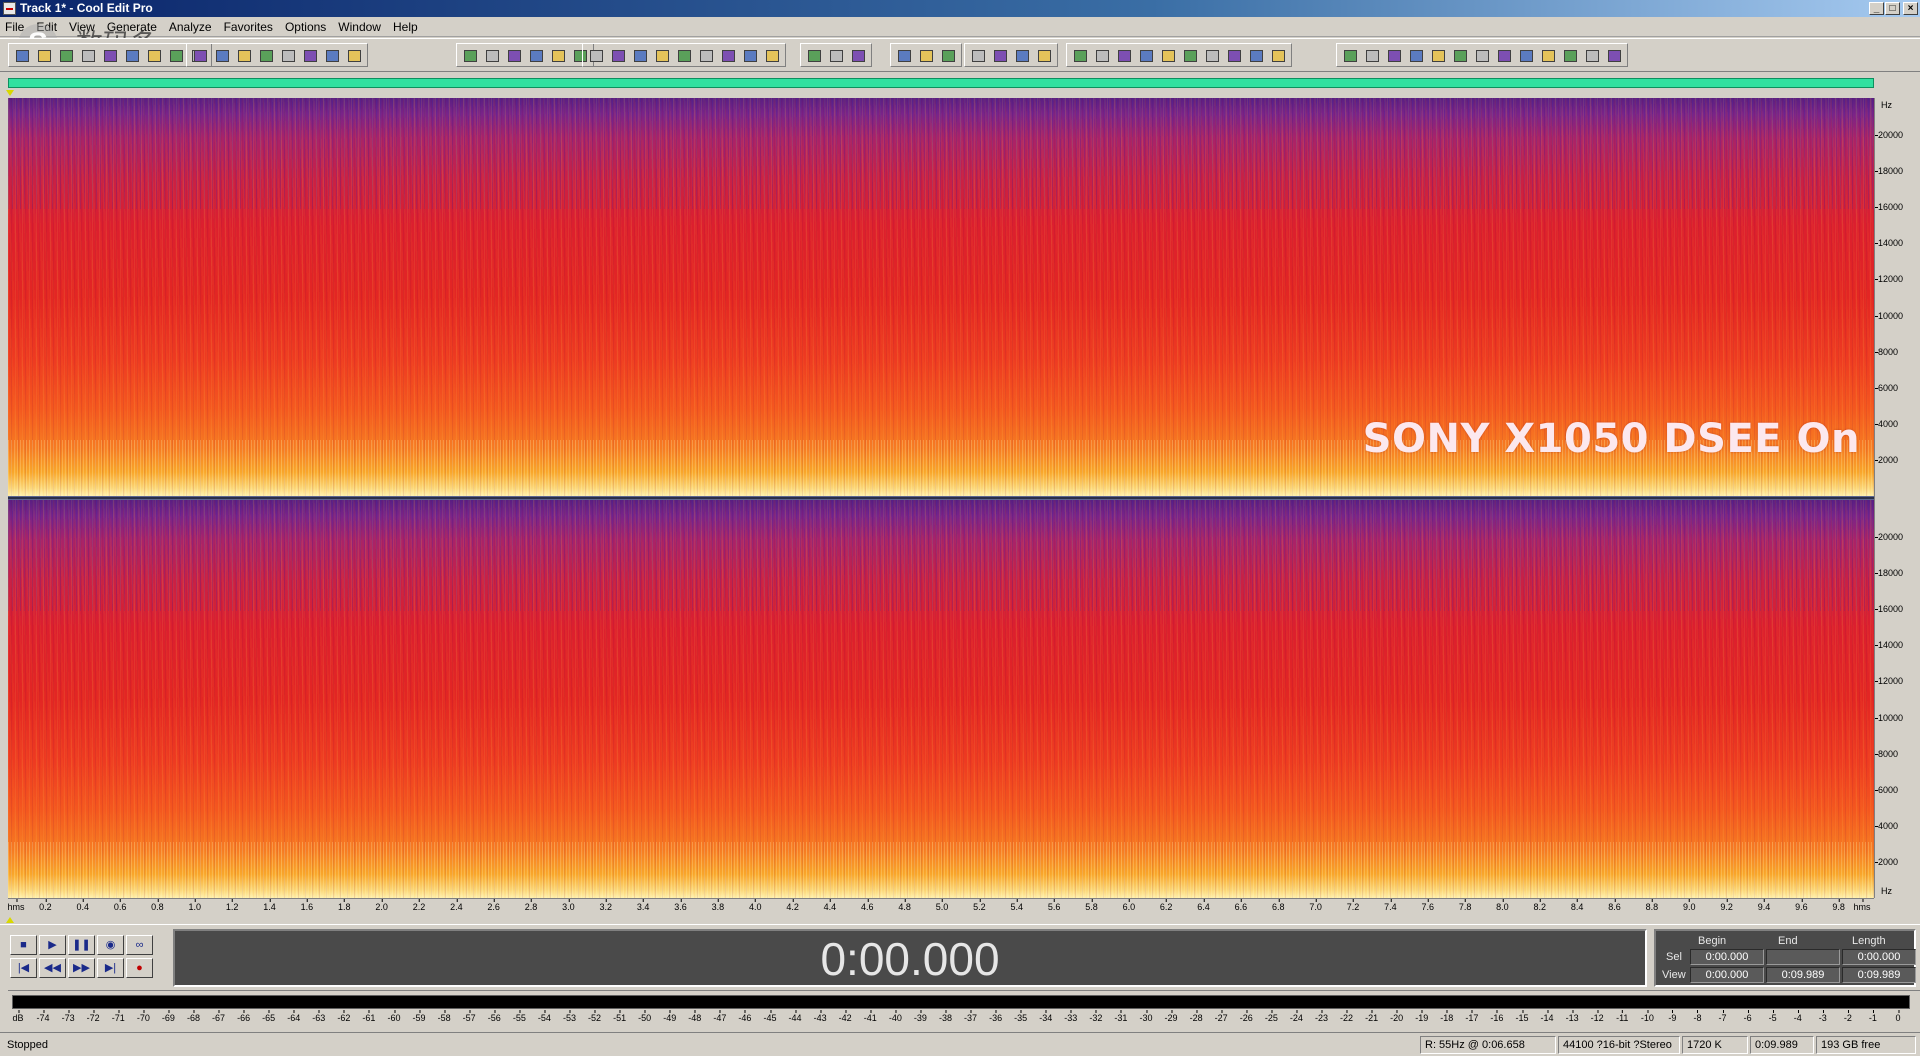  I want to click on loop-button, so click(684, 55).